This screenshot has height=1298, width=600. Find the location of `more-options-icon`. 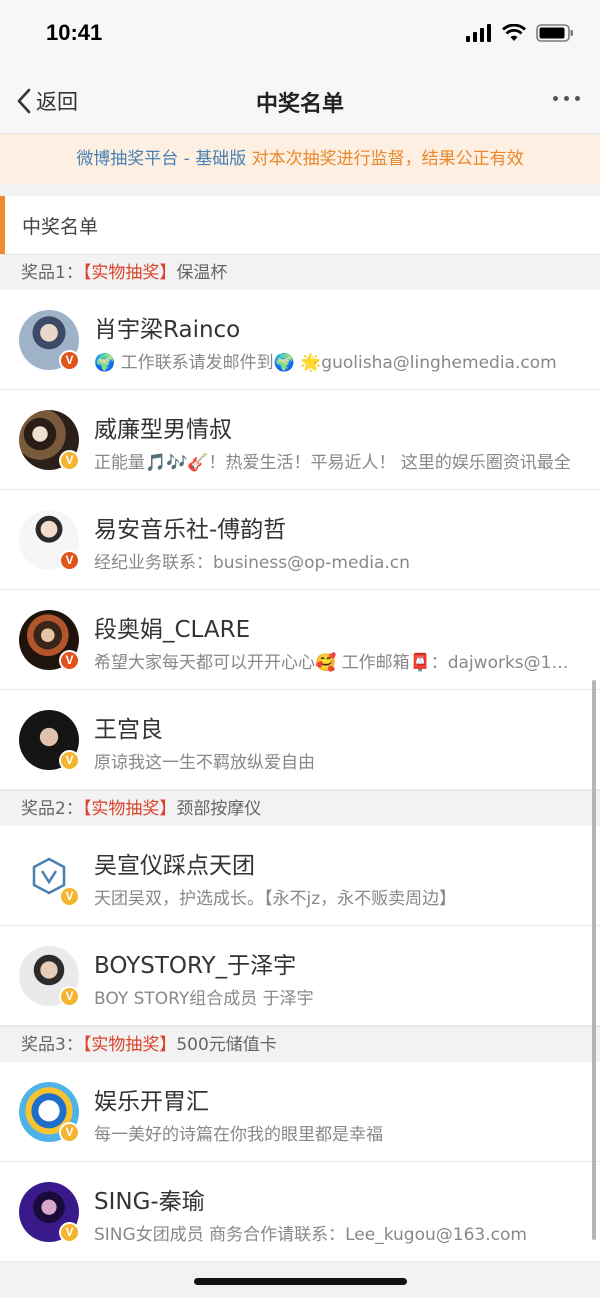

more-options-icon is located at coordinates (566, 98).